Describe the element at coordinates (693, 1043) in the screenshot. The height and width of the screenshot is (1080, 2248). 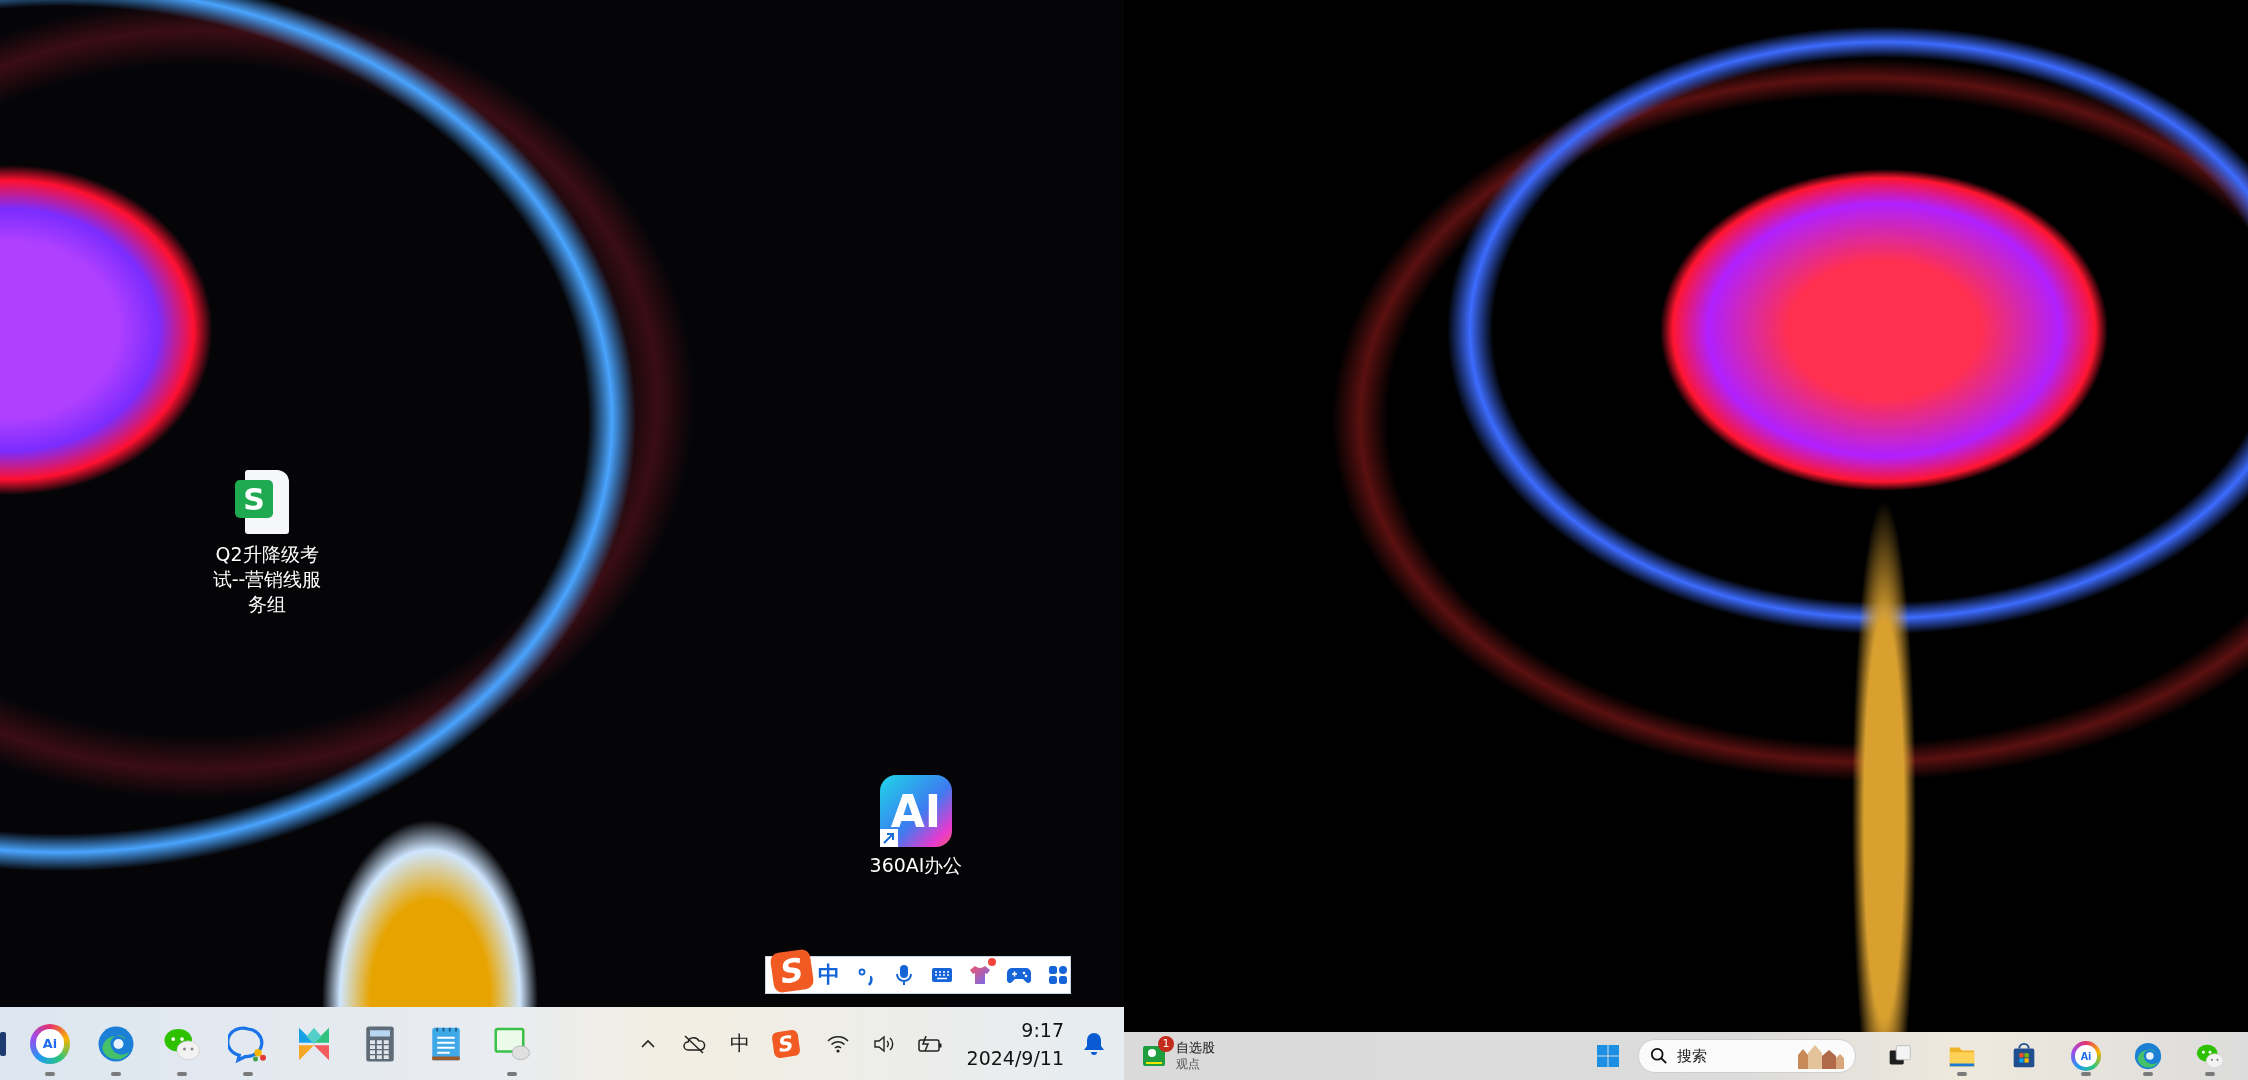
I see `cloud-off-icon` at that location.